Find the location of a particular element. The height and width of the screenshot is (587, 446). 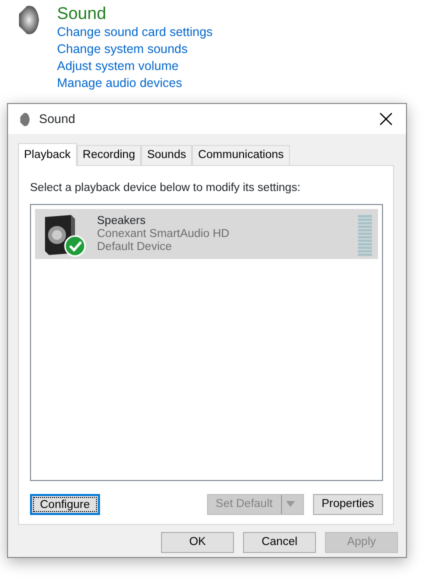

device-item: Speakers Conexant SmartAudio HD Default Device is located at coordinates (206, 234).